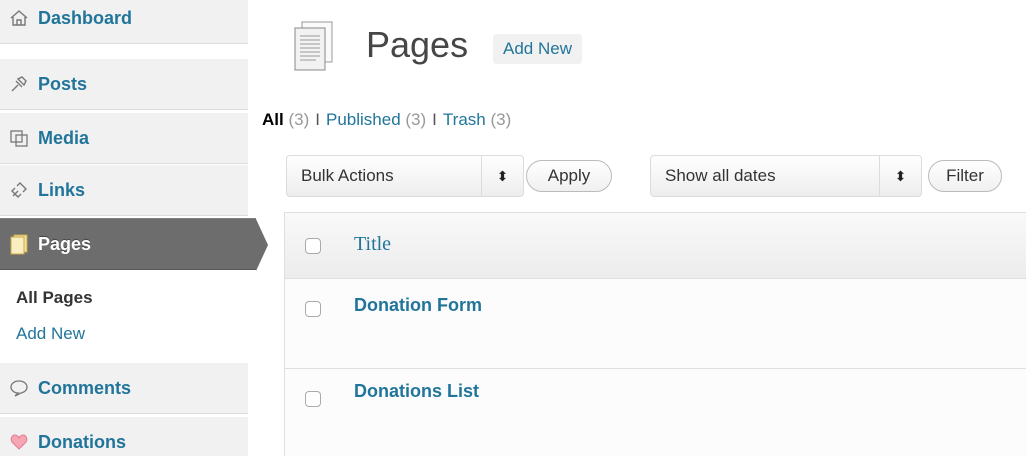 The width and height of the screenshot is (1026, 456). What do you see at coordinates (85, 17) in the screenshot?
I see `sidebar-item-label: Dashboard` at bounding box center [85, 17].